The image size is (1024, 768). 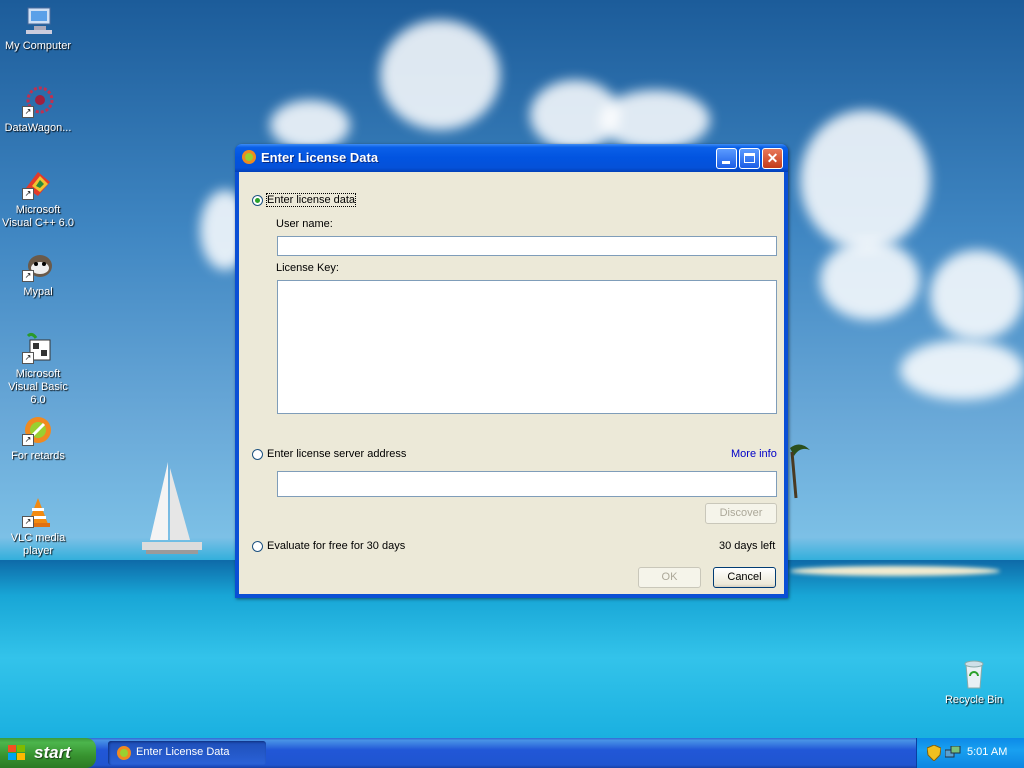 What do you see at coordinates (754, 454) in the screenshot?
I see `more-info-link: More info` at bounding box center [754, 454].